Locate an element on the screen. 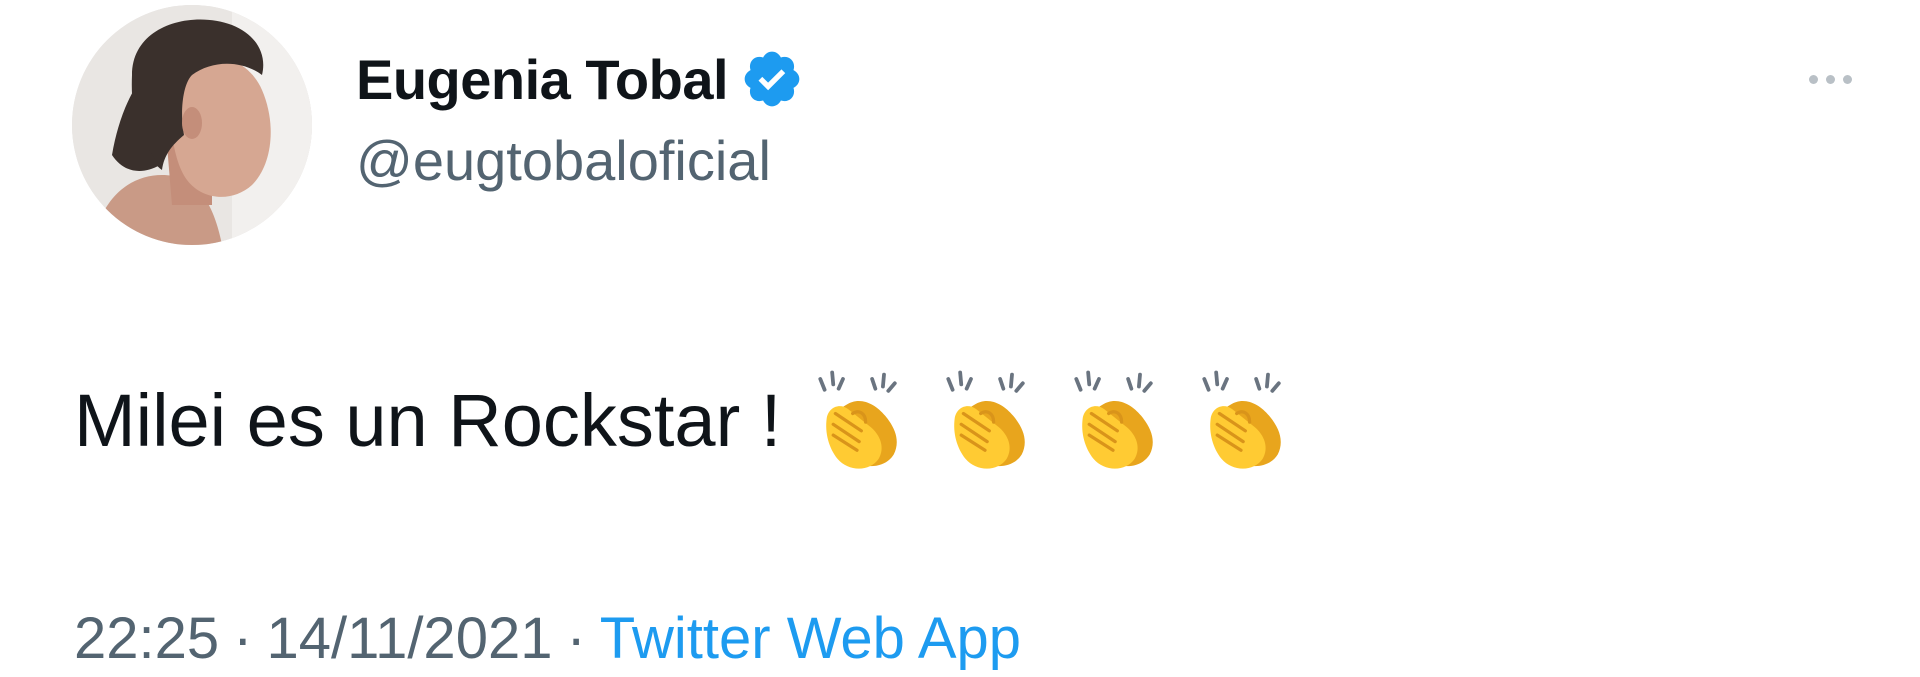 This screenshot has height=677, width=1920. tweet-time: 22:25 is located at coordinates (146, 638).